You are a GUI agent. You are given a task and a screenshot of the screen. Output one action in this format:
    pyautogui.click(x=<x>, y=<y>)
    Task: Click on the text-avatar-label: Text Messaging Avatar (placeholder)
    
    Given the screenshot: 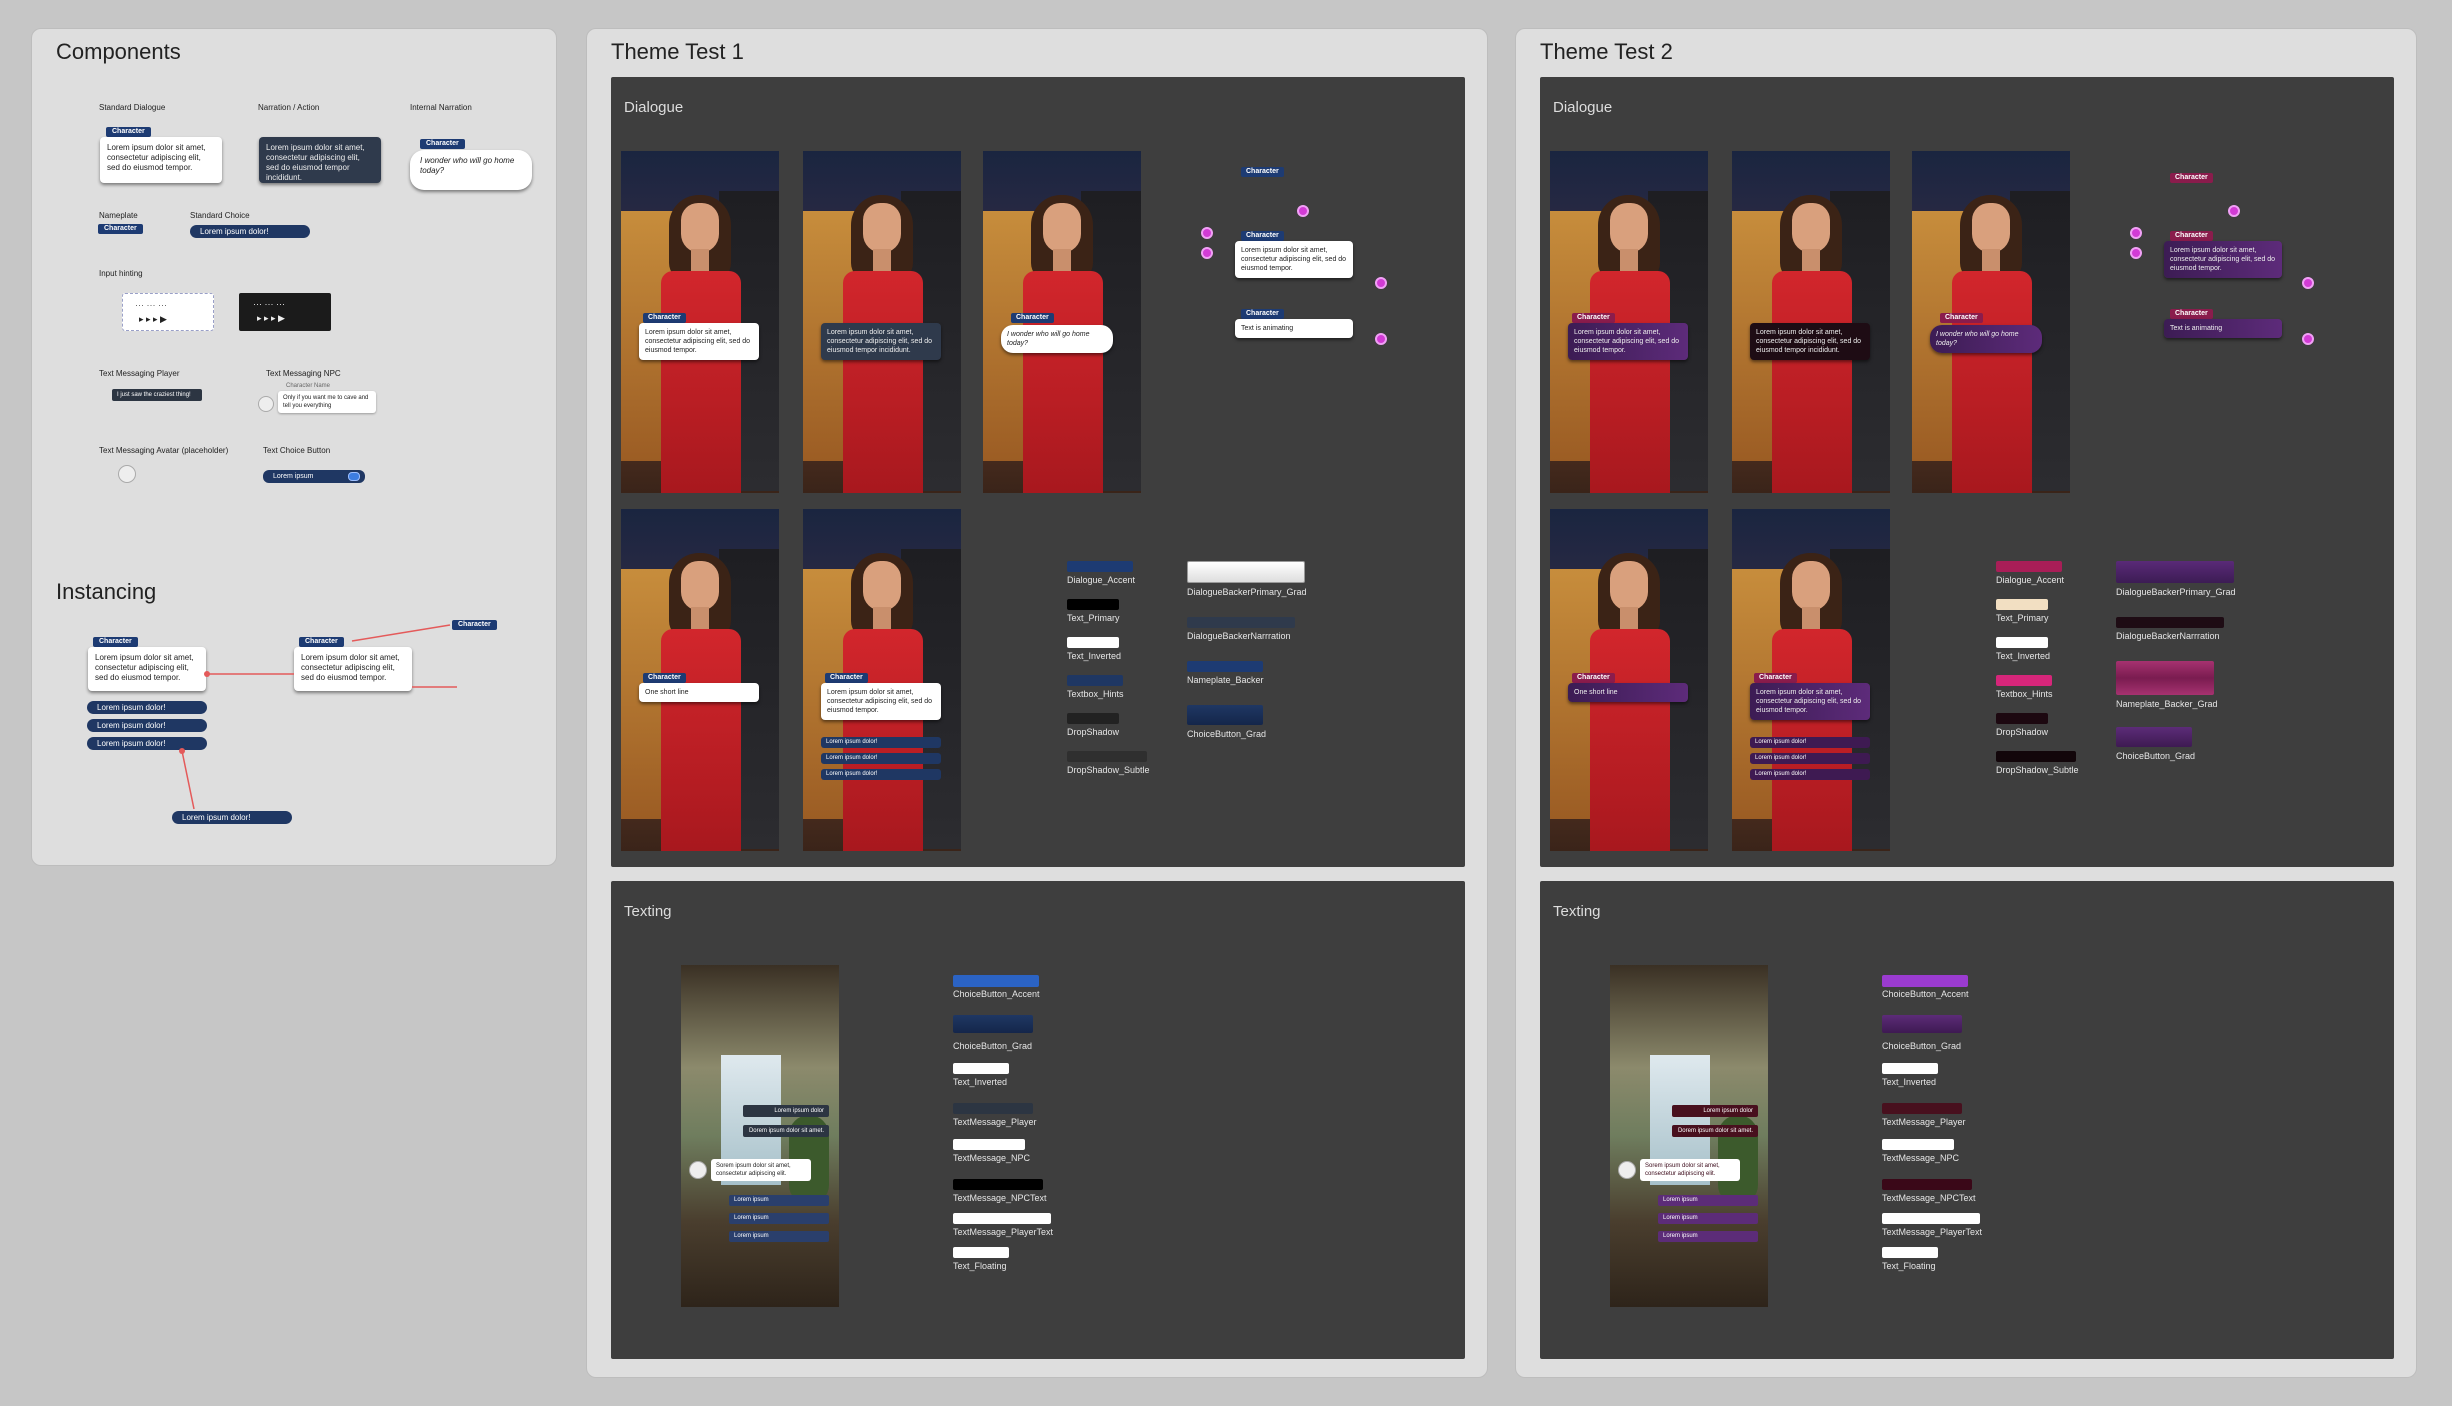 What is the action you would take?
    pyautogui.click(x=164, y=450)
    